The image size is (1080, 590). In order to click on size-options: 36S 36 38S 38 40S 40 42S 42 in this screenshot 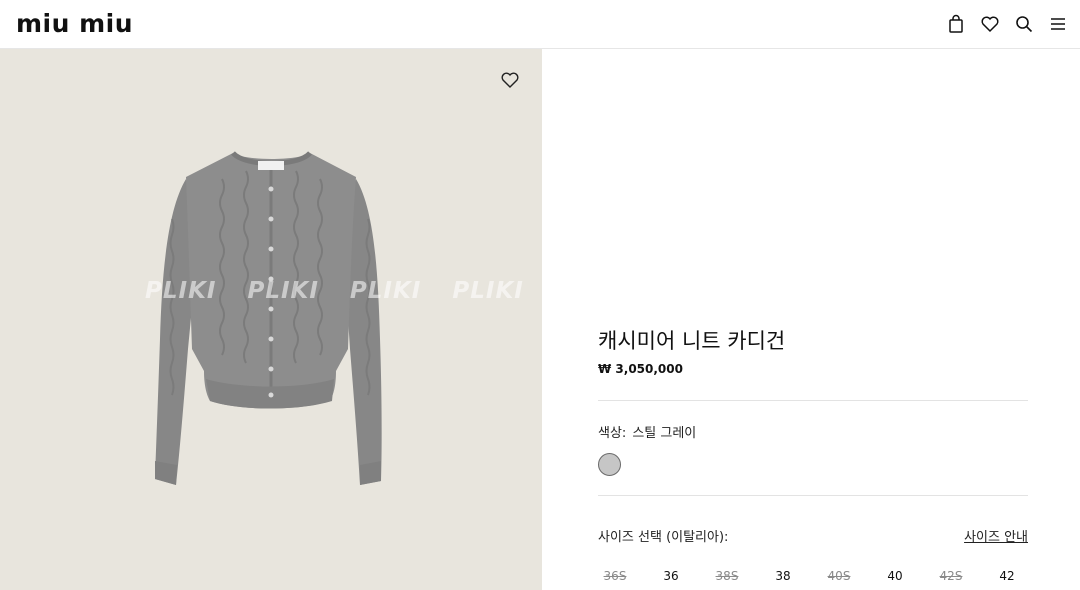, I will do `click(813, 576)`.